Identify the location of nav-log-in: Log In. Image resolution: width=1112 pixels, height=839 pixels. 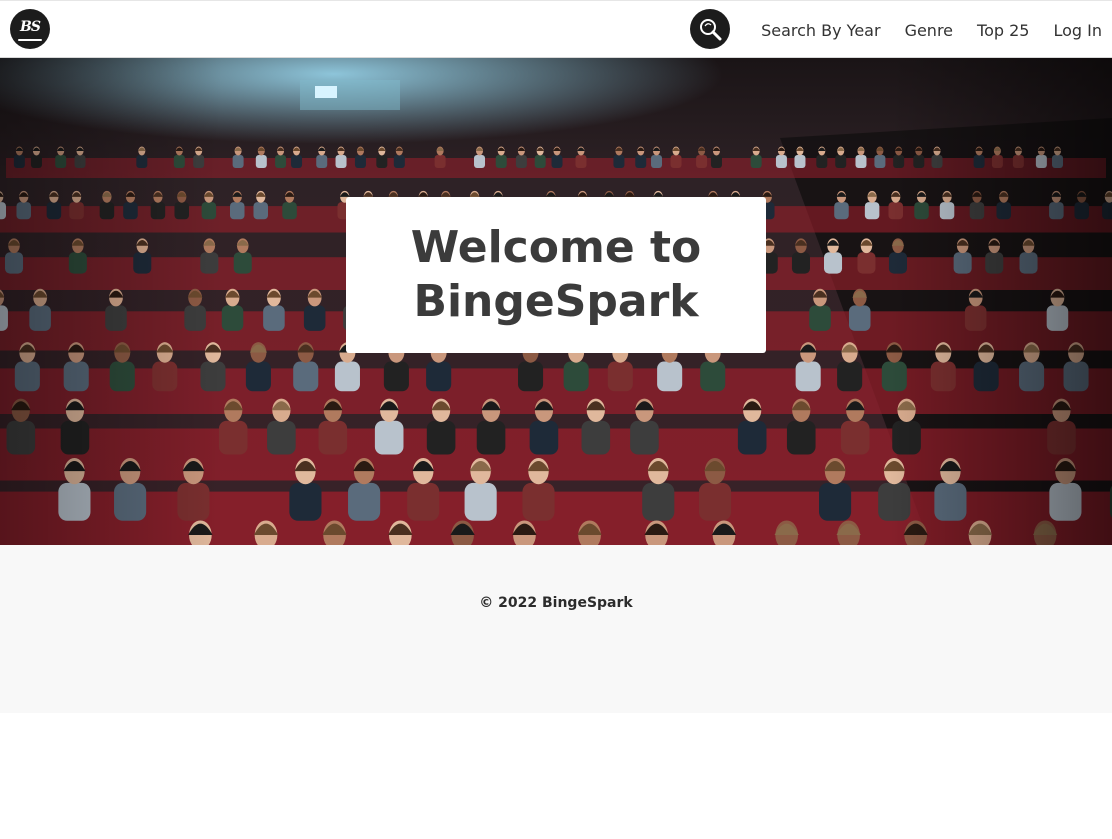
(1077, 30).